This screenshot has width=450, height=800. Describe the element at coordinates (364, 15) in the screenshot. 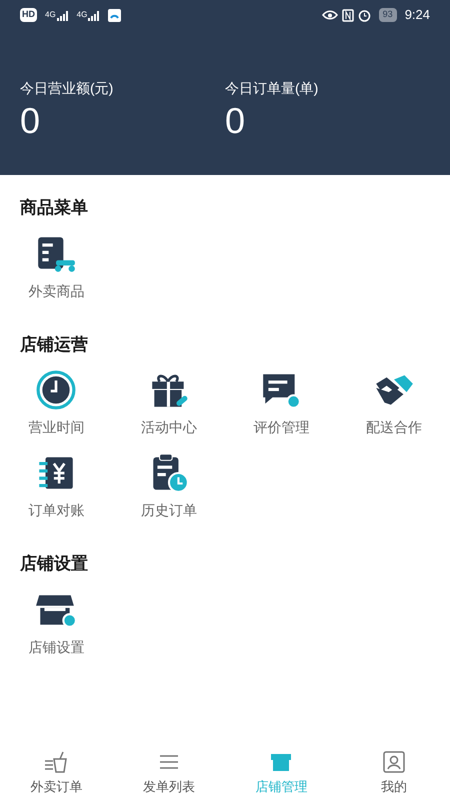

I see `alarm-icon` at that location.